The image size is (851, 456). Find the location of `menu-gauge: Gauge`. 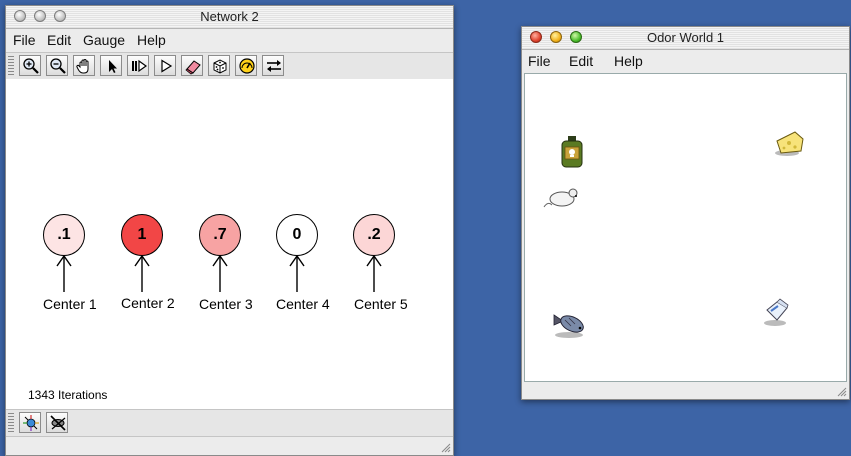

menu-gauge: Gauge is located at coordinates (104, 40).